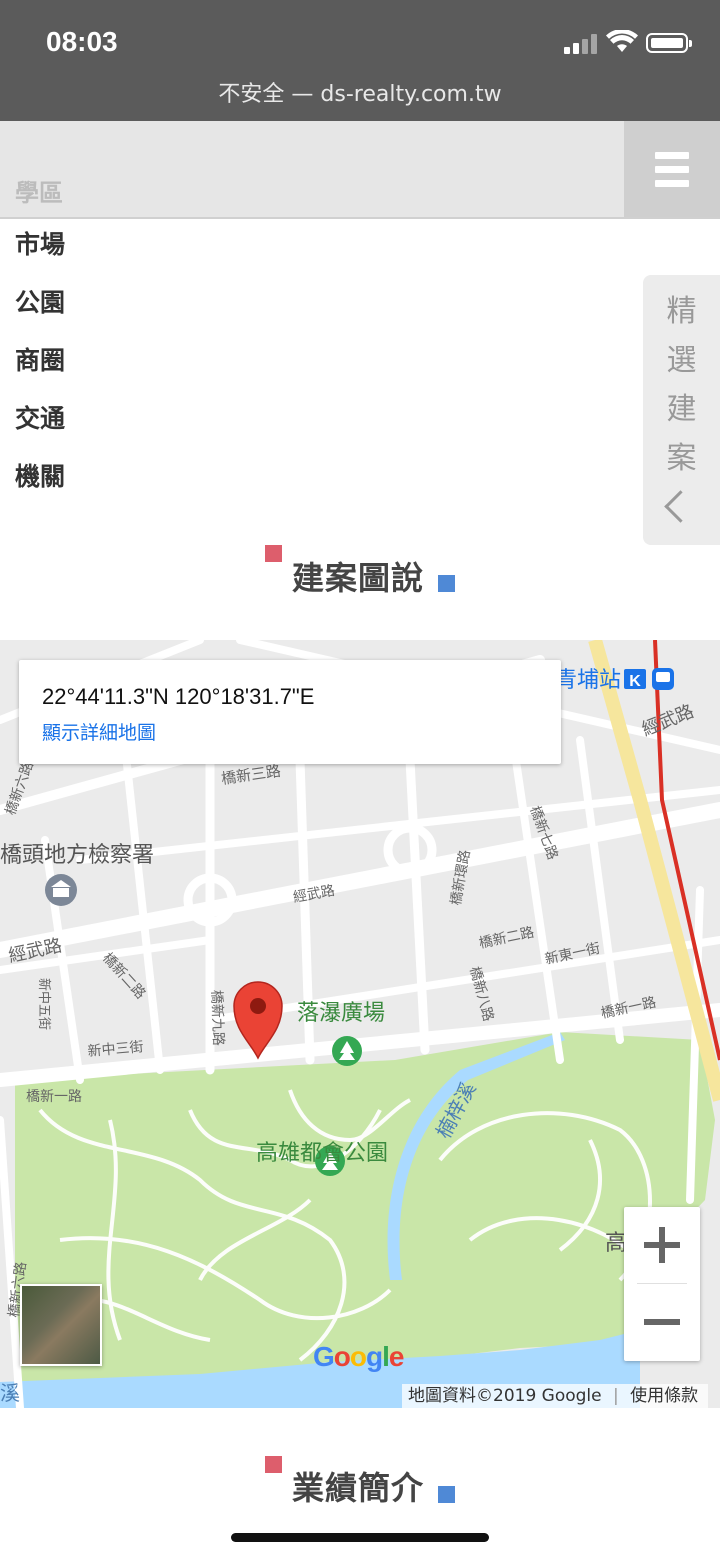 The image size is (720, 1559). What do you see at coordinates (322, 1153) in the screenshot?
I see `map-label-park: 高雄都會公園` at bounding box center [322, 1153].